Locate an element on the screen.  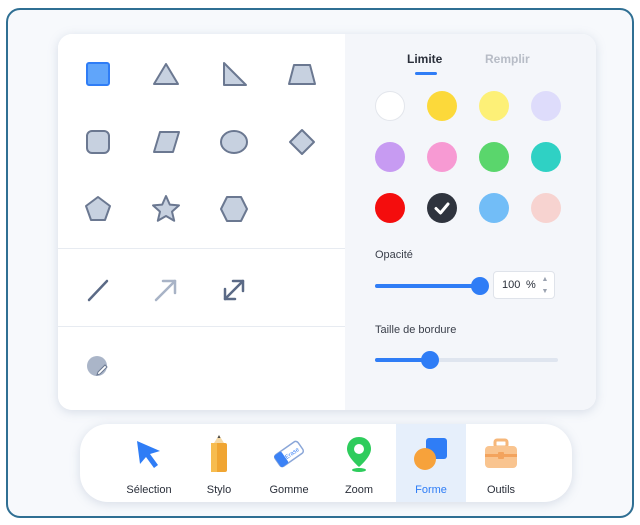
map-pin-icon is located at coordinates (359, 454).